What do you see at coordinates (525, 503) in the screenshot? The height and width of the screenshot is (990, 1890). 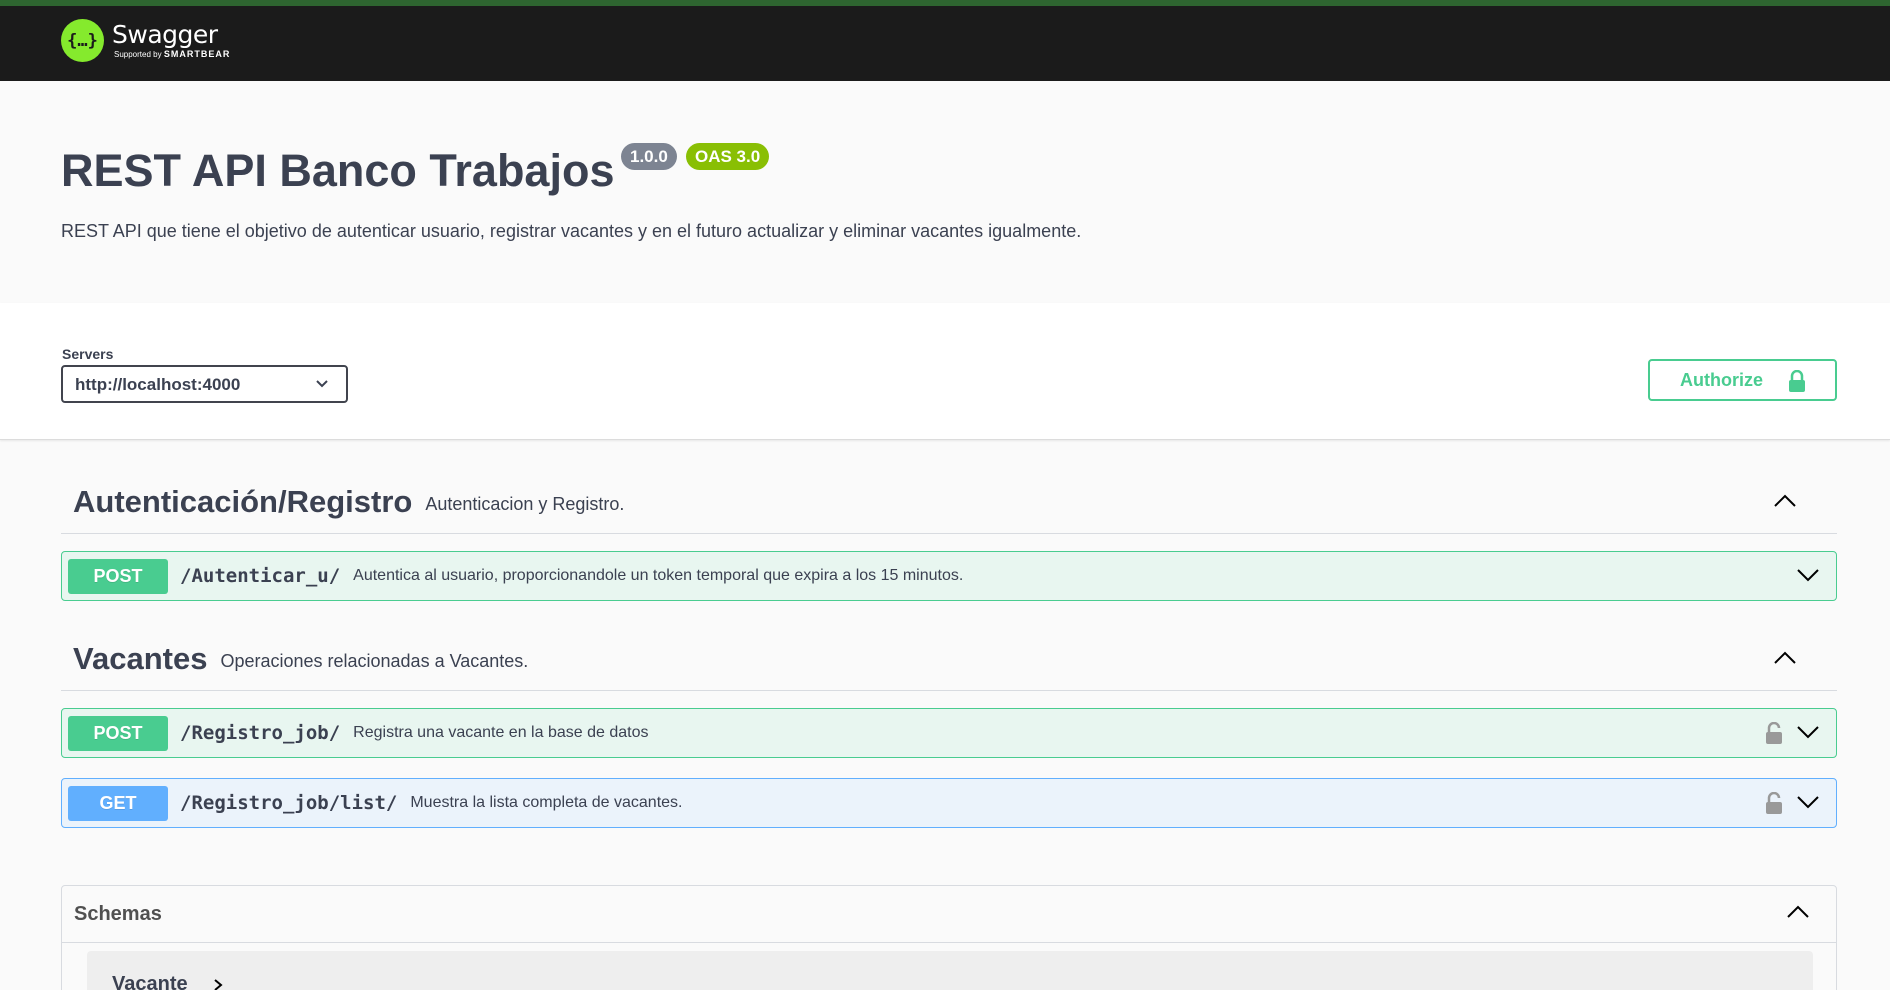 I see `tag-description: Autenticacion y Registro.` at bounding box center [525, 503].